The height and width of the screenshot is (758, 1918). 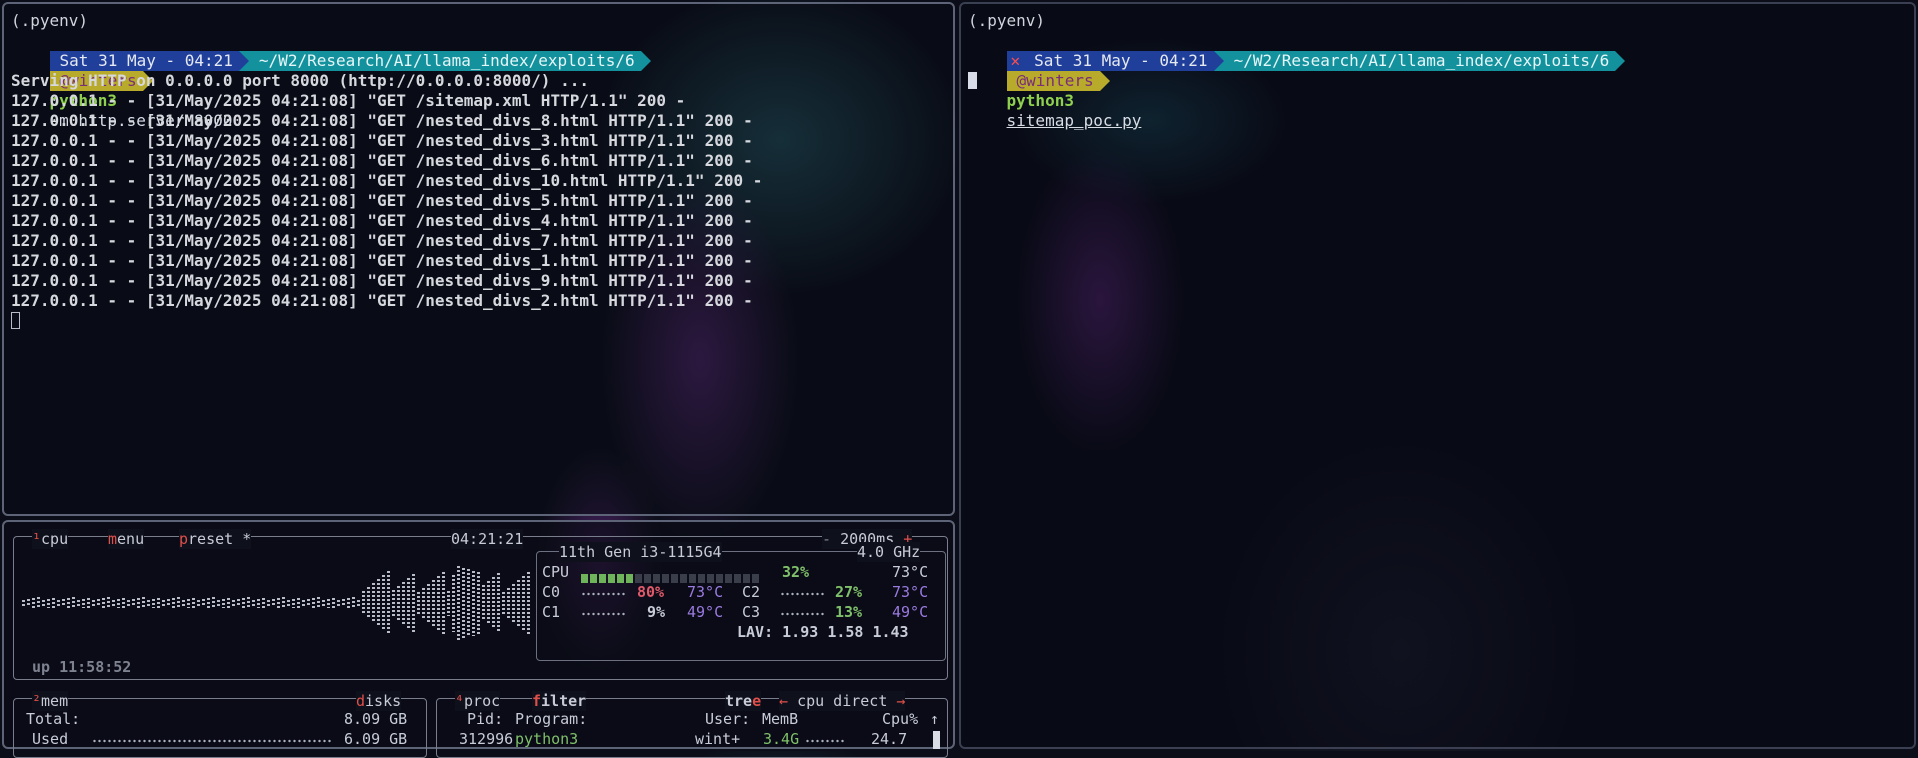 What do you see at coordinates (1218, 61) in the screenshot?
I see `powerline-separator-icon` at bounding box center [1218, 61].